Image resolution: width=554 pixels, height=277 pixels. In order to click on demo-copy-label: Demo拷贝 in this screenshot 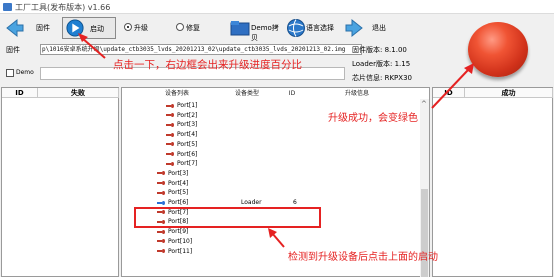, I will do `click(265, 33)`.